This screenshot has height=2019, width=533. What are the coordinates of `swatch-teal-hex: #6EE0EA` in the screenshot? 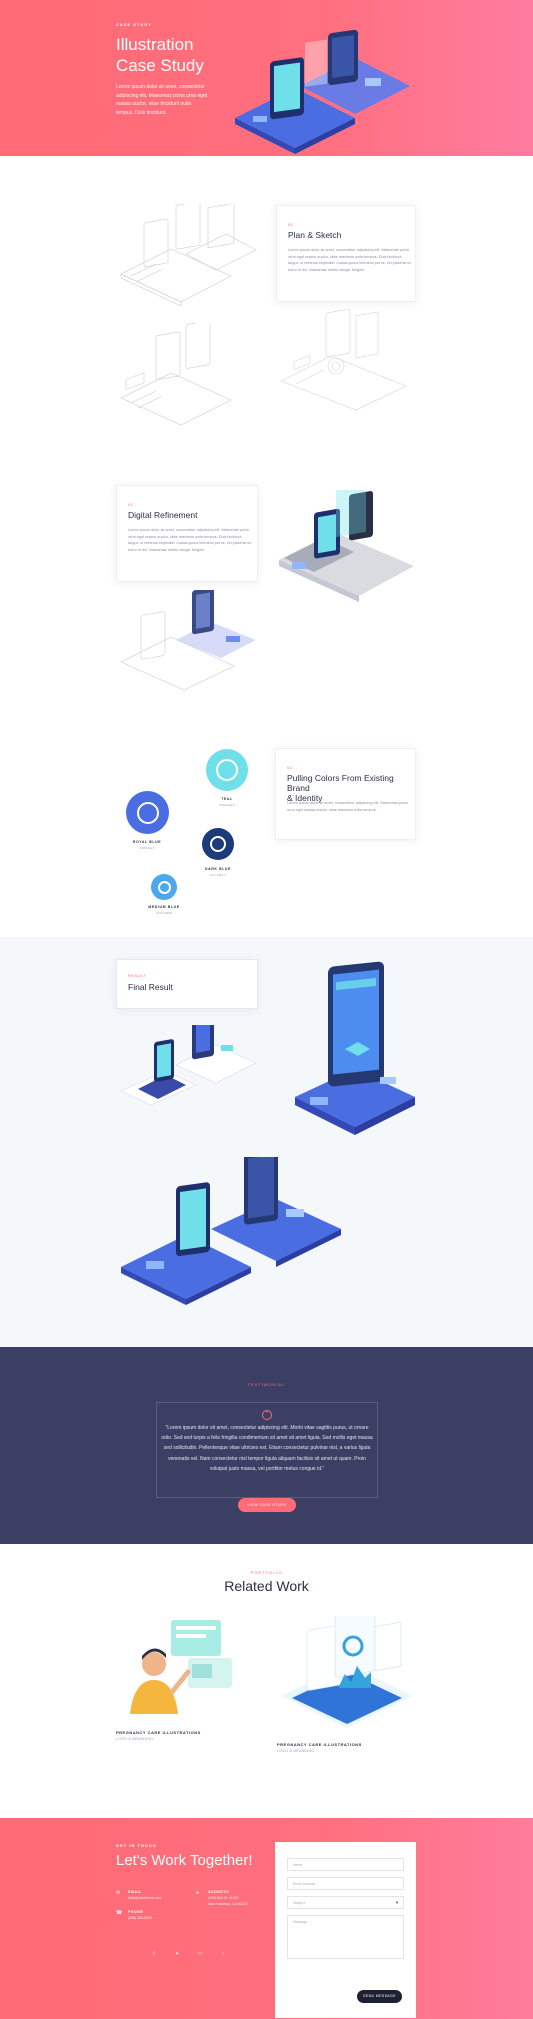 It's located at (227, 805).